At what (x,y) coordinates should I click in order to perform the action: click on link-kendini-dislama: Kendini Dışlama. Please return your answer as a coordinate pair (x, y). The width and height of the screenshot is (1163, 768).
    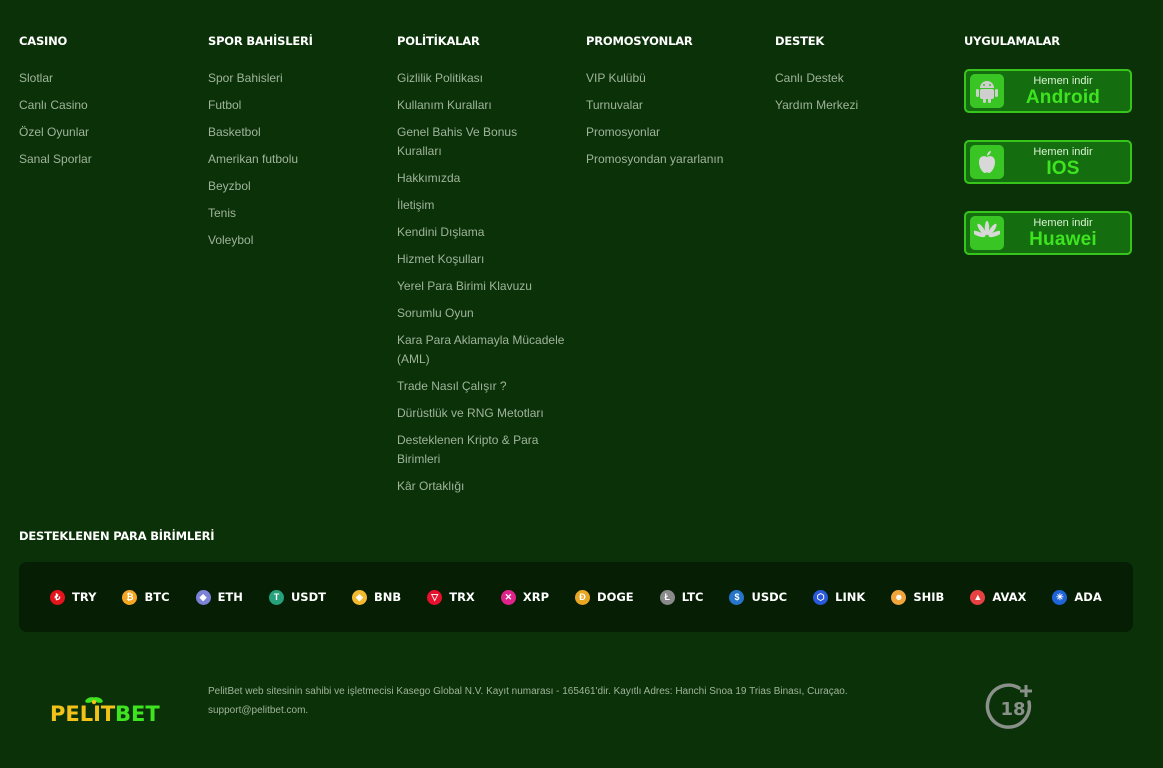
    Looking at the image, I should click on (481, 232).